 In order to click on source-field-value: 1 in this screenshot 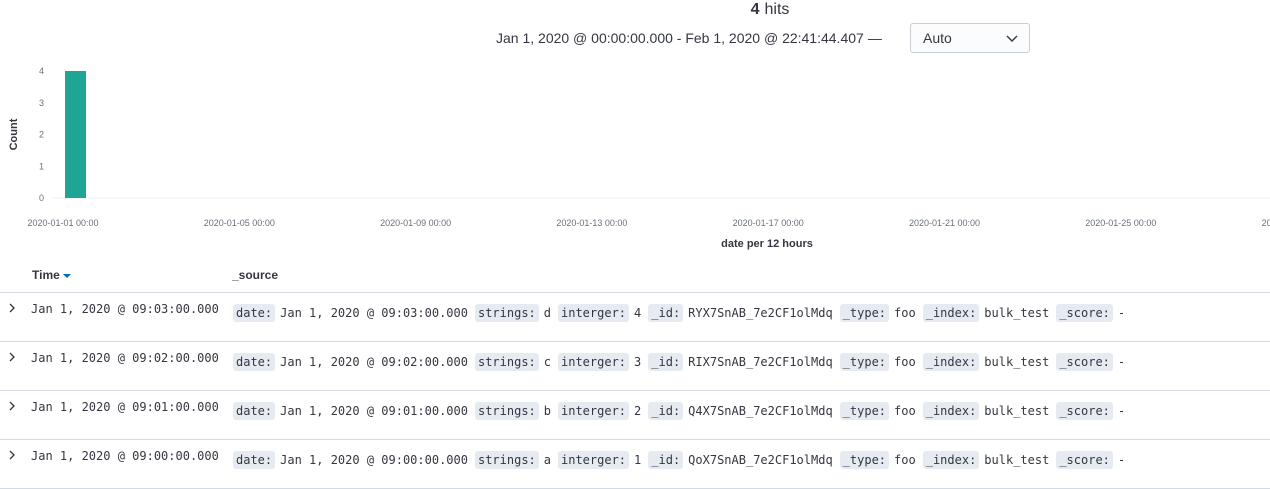, I will do `click(638, 460)`.